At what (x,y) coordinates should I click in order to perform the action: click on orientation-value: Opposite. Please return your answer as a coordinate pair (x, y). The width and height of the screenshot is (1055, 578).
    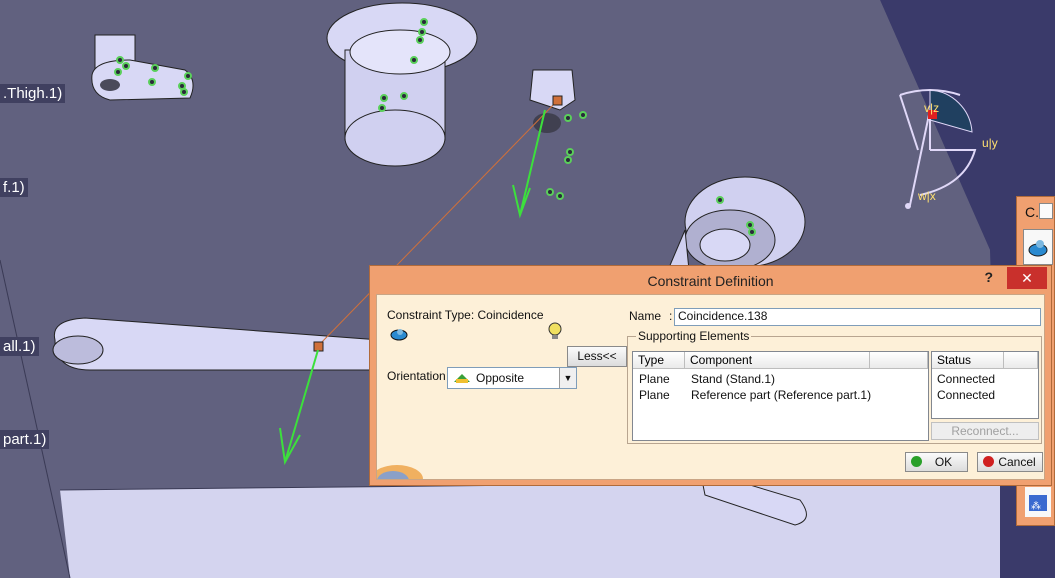
    Looking at the image, I should click on (500, 378).